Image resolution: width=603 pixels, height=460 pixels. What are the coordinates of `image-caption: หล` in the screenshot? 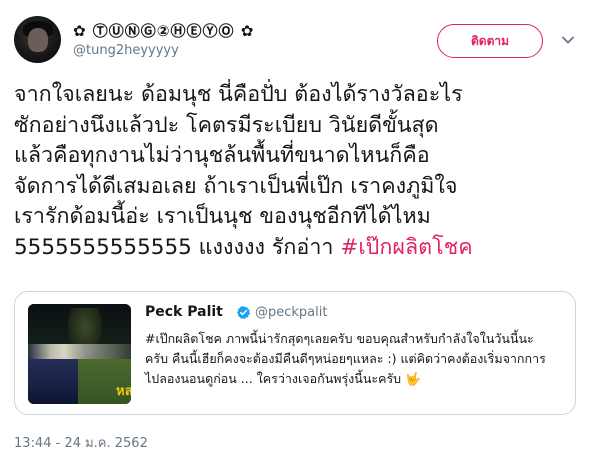 It's located at (123, 391).